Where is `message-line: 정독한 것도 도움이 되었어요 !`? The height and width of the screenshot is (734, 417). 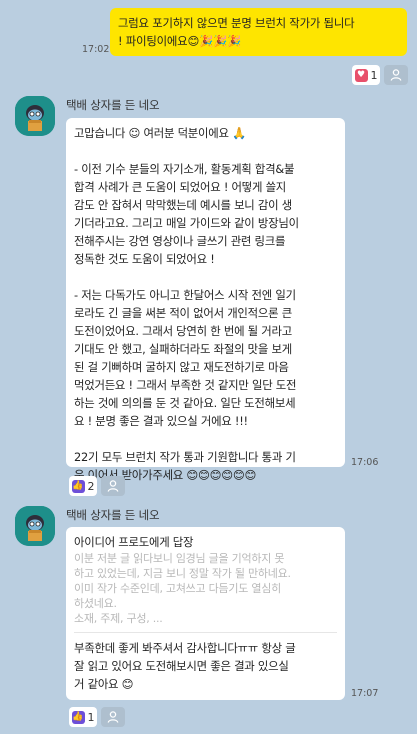 message-line: 정독한 것도 도움이 되었어요 ! is located at coordinates (144, 259).